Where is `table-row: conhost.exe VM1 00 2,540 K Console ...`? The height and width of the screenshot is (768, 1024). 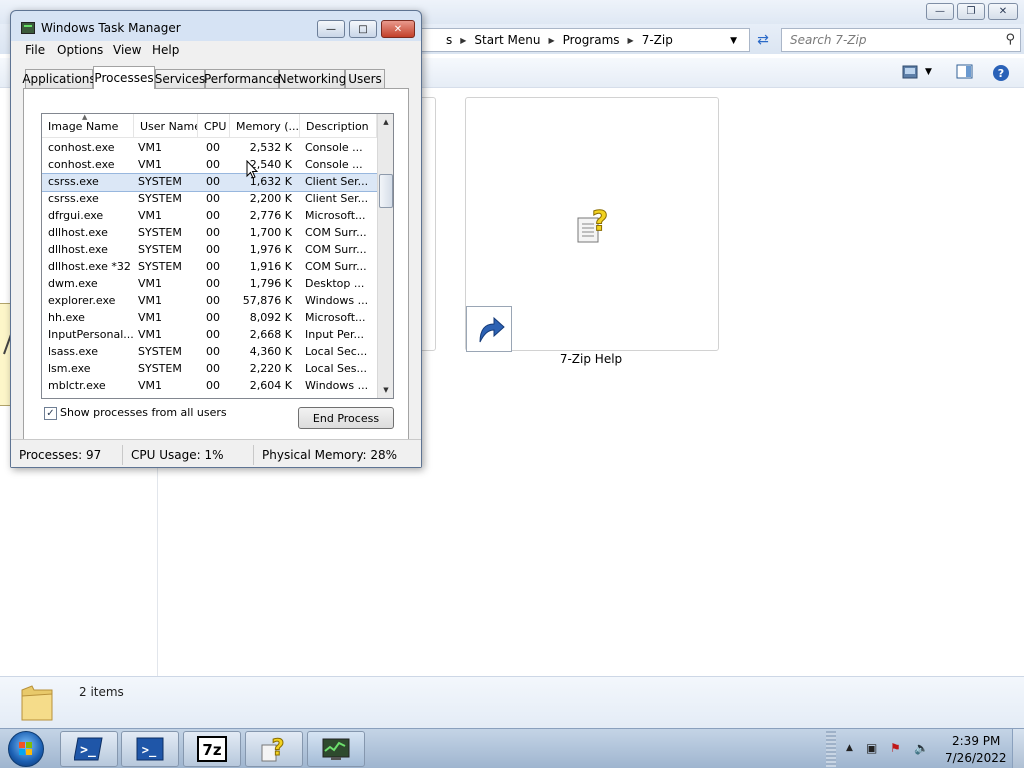
table-row: conhost.exe VM1 00 2,540 K Console ... is located at coordinates (209, 165).